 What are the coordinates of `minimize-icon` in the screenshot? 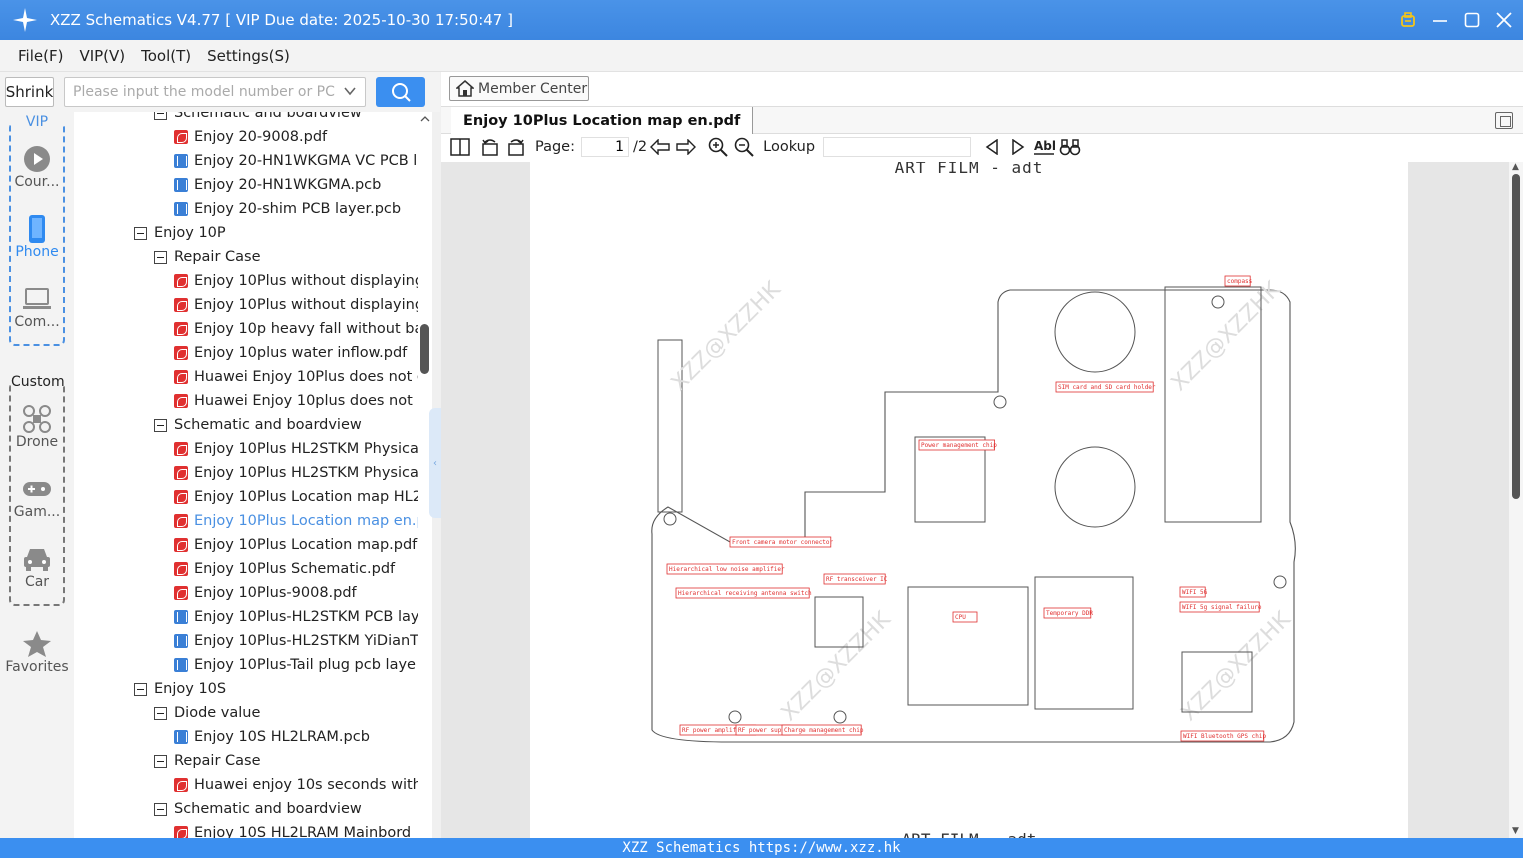 It's located at (1440, 20).